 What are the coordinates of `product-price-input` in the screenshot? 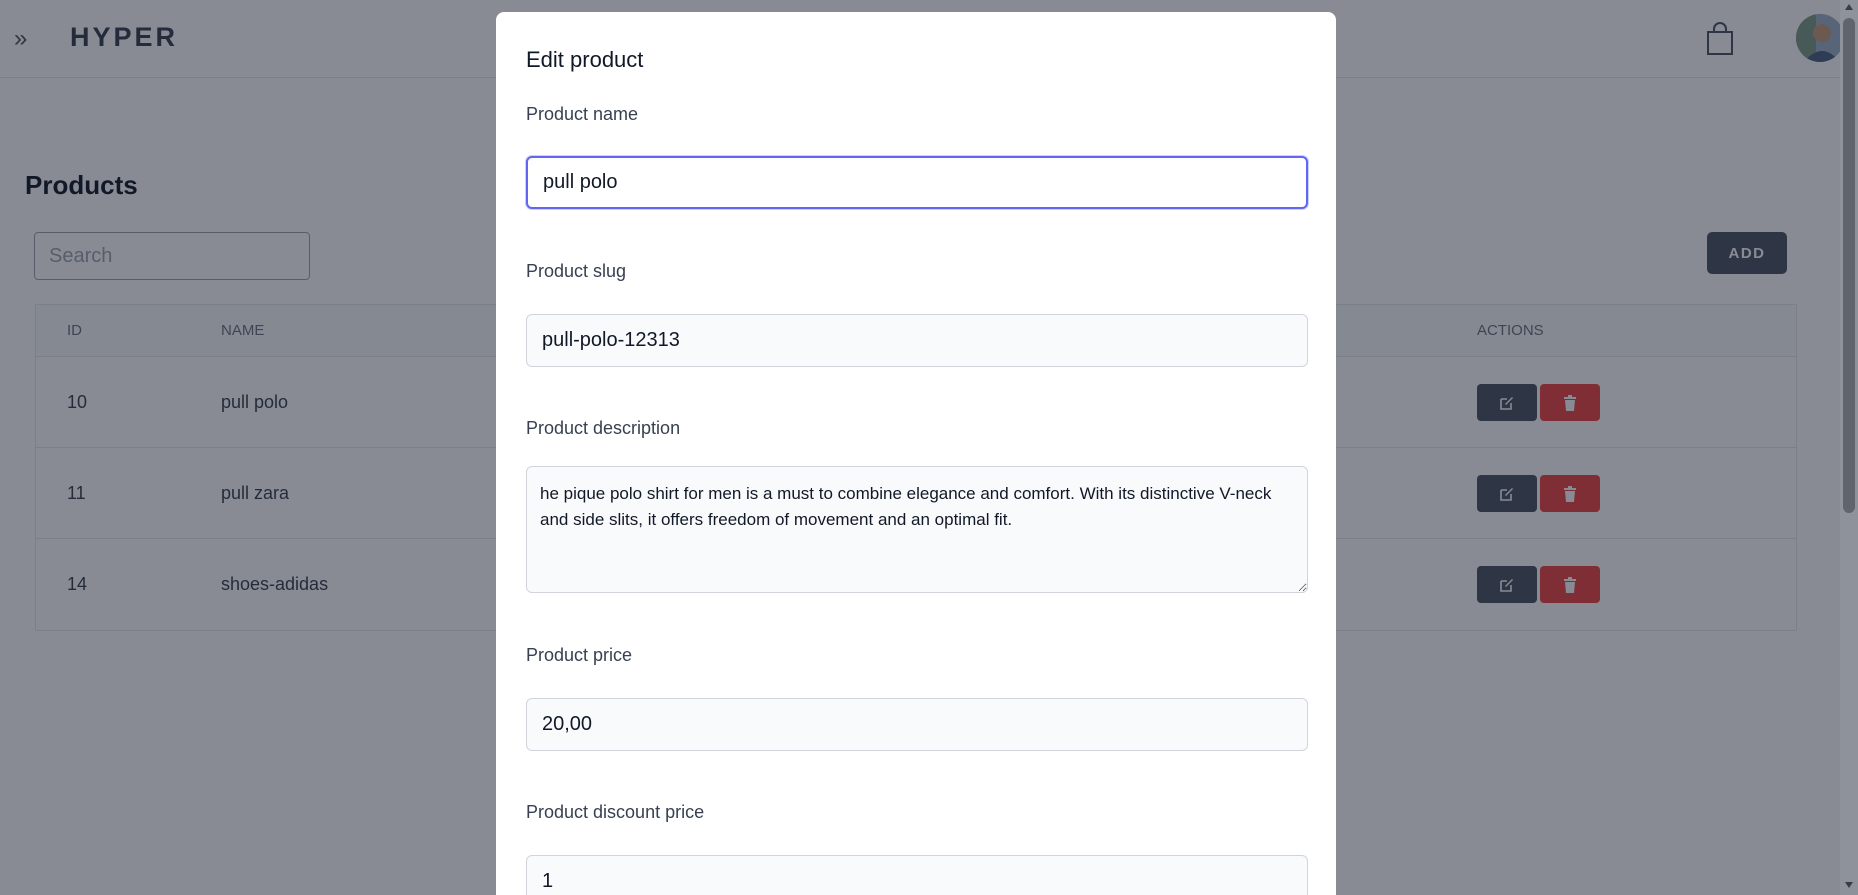 It's located at (917, 724).